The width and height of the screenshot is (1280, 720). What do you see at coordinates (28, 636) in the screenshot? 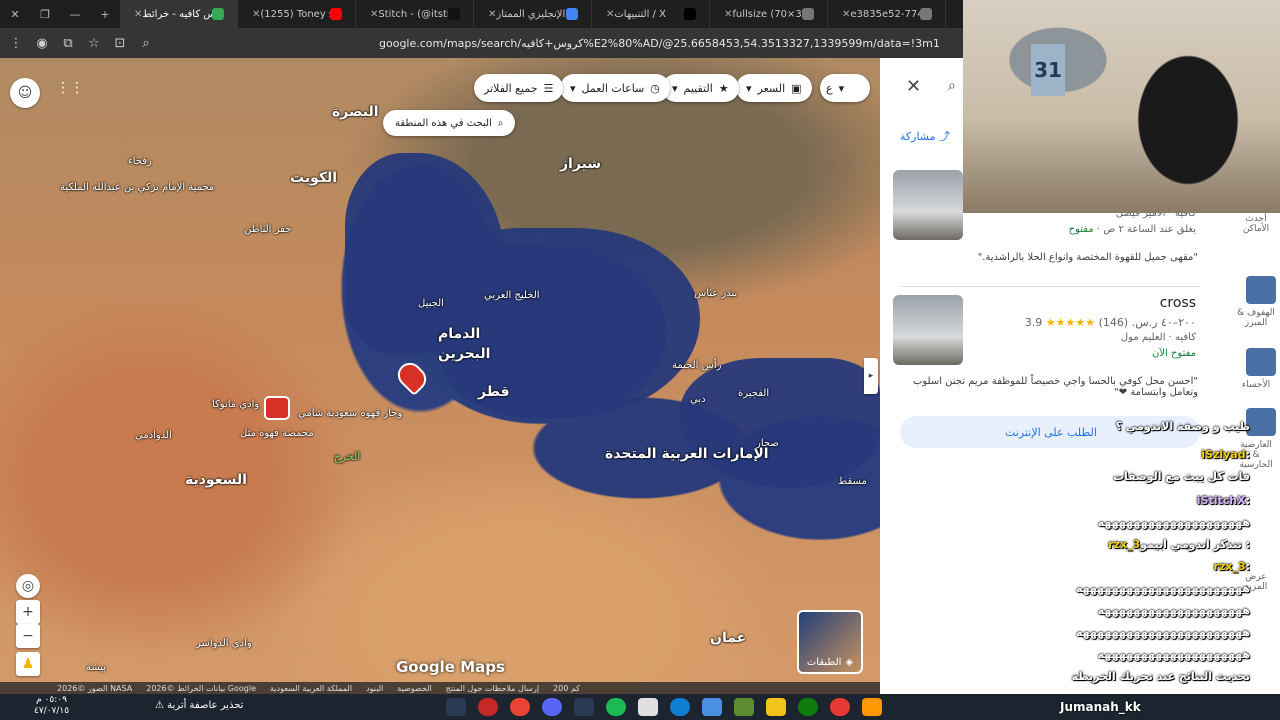
I see `zoom-out-button: −` at bounding box center [28, 636].